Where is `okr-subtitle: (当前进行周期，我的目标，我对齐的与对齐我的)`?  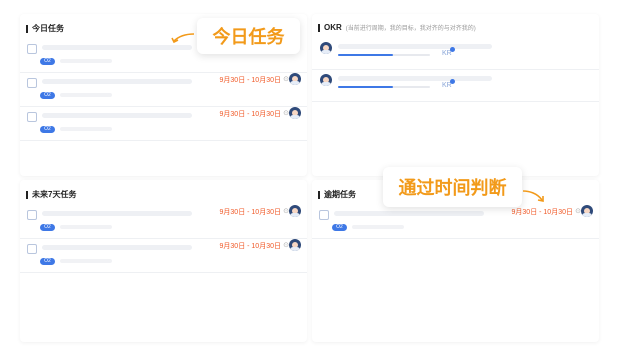
okr-subtitle: (当前进行周期，我的目标，我对齐的与对齐我的) is located at coordinates (410, 29).